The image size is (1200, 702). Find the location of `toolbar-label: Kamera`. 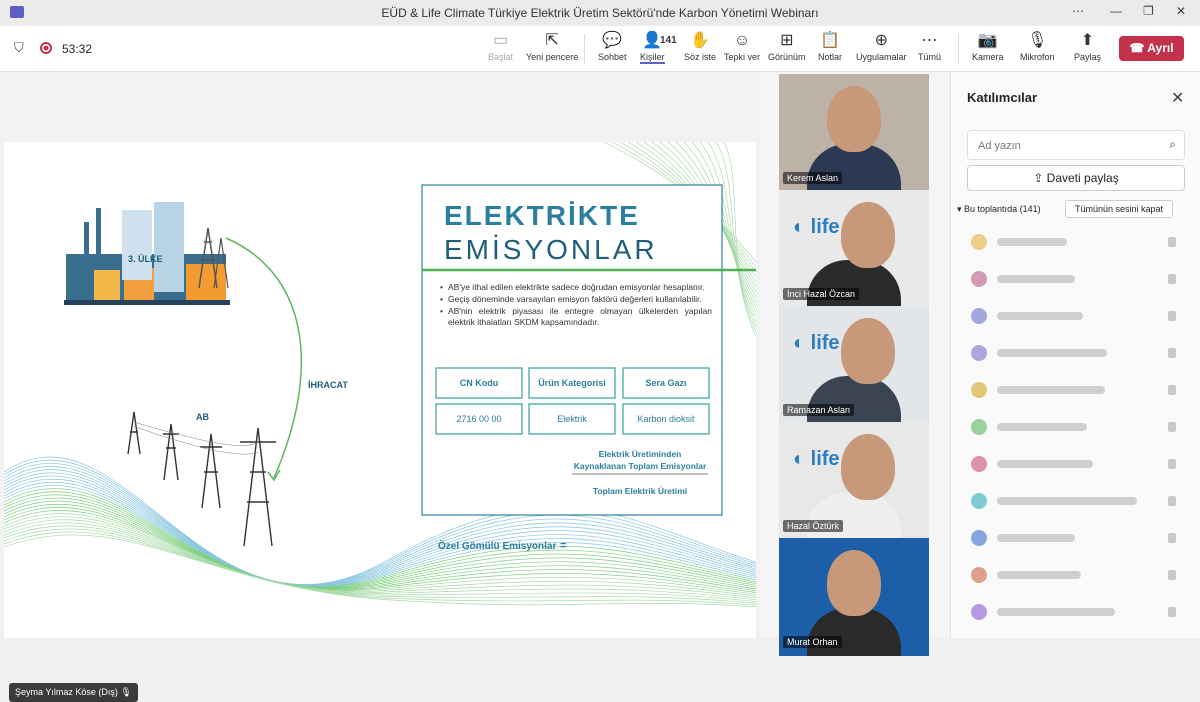

toolbar-label: Kamera is located at coordinates (988, 57).